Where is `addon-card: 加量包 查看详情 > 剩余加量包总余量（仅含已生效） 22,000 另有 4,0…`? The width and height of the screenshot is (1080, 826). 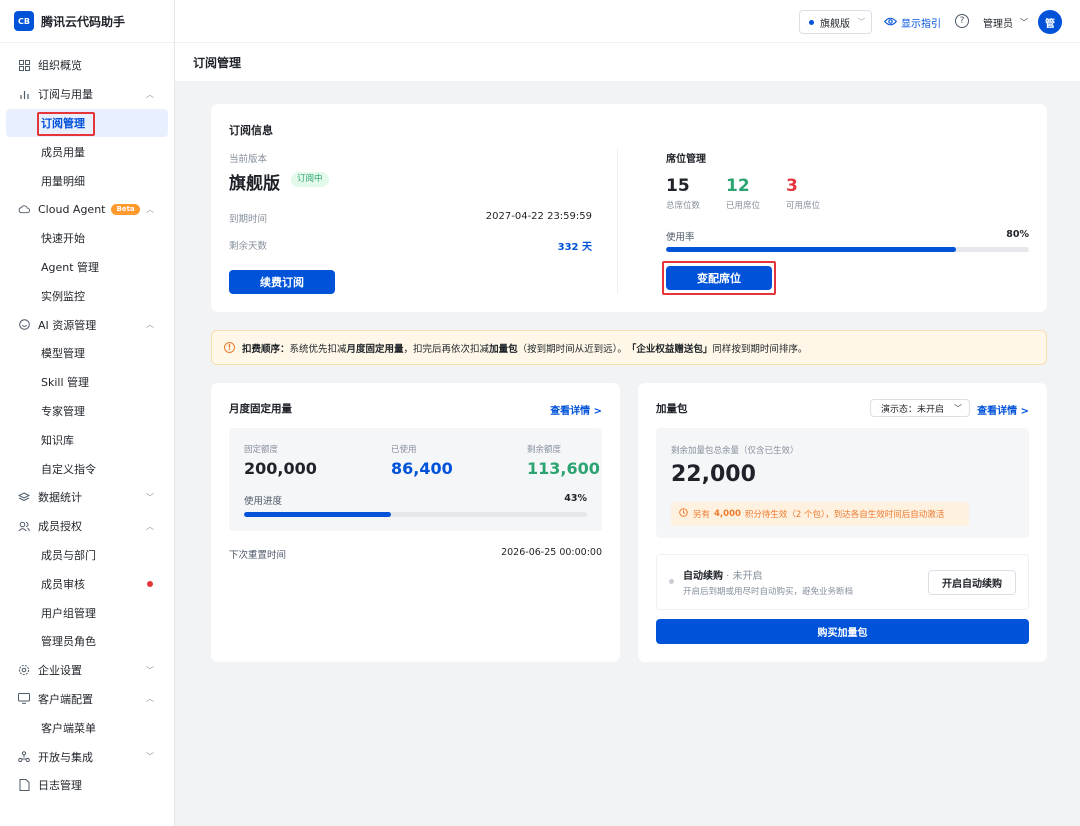 addon-card: 加量包 查看详情 > 剩余加量包总余量（仅含已生效） 22,000 另有 4,0… is located at coordinates (842, 522).